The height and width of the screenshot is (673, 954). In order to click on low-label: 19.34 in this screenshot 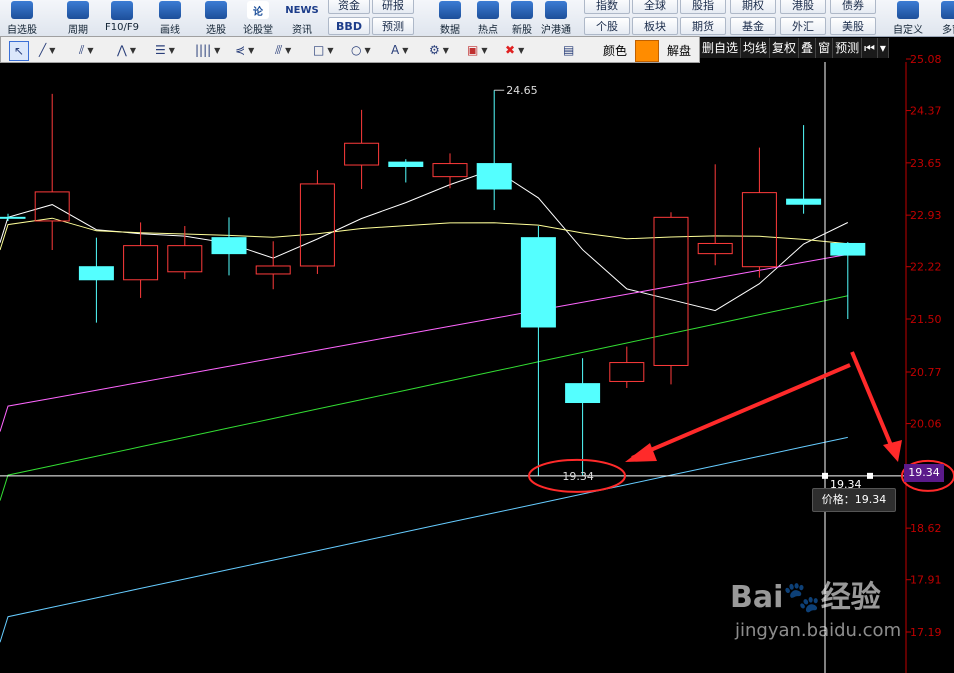, I will do `click(578, 476)`.